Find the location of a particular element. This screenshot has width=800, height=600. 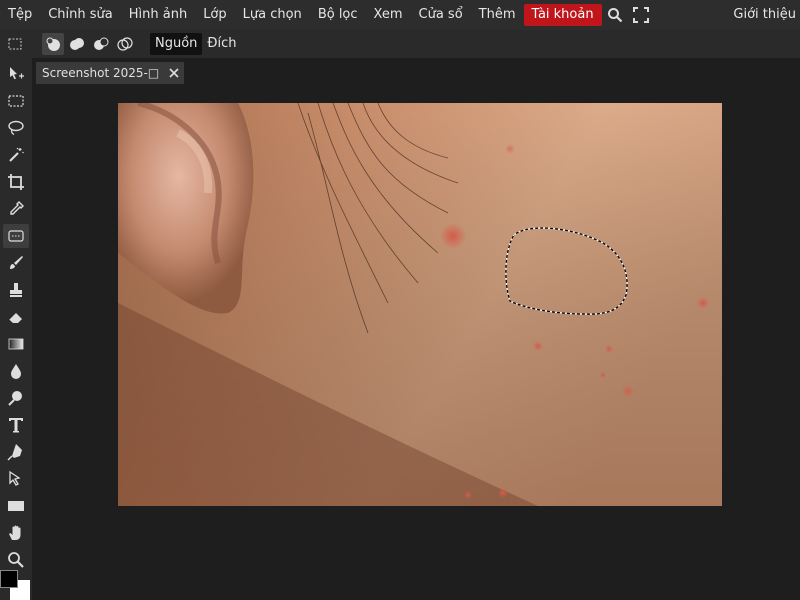

patch-tool-icon is located at coordinates (16, 236).